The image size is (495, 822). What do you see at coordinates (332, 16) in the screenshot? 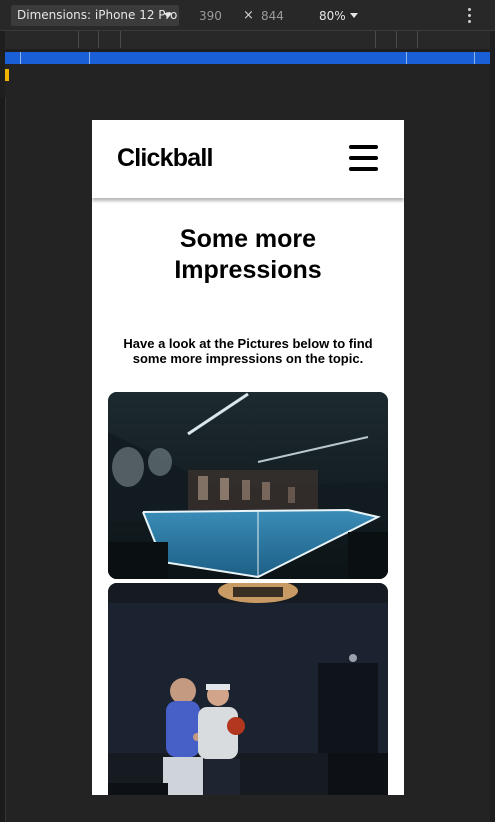
I see `zoom-label: 80%` at bounding box center [332, 16].